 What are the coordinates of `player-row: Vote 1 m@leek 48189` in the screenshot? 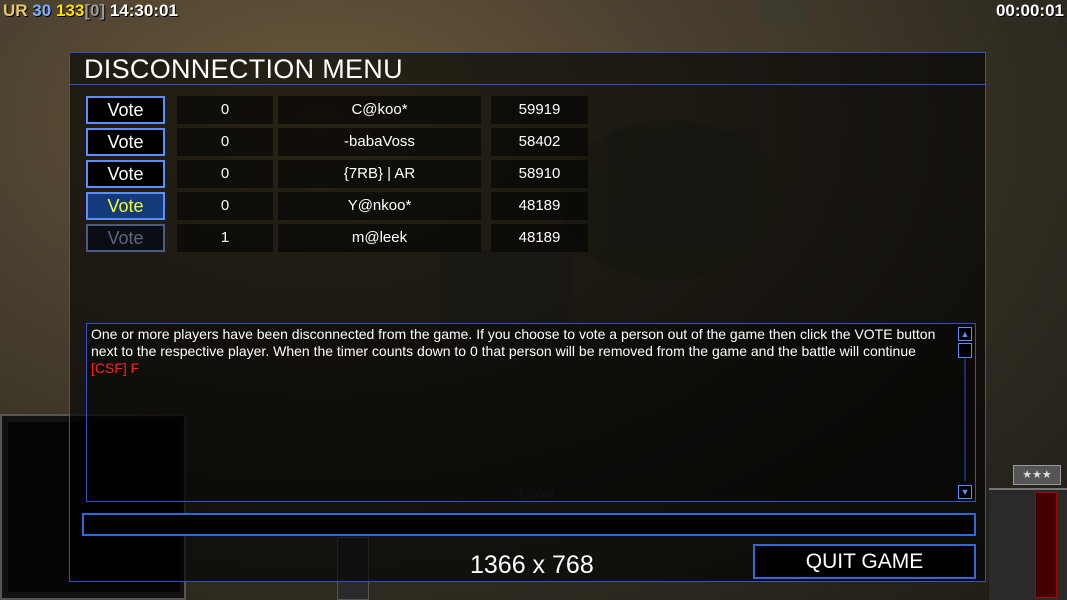 It's located at (337, 238).